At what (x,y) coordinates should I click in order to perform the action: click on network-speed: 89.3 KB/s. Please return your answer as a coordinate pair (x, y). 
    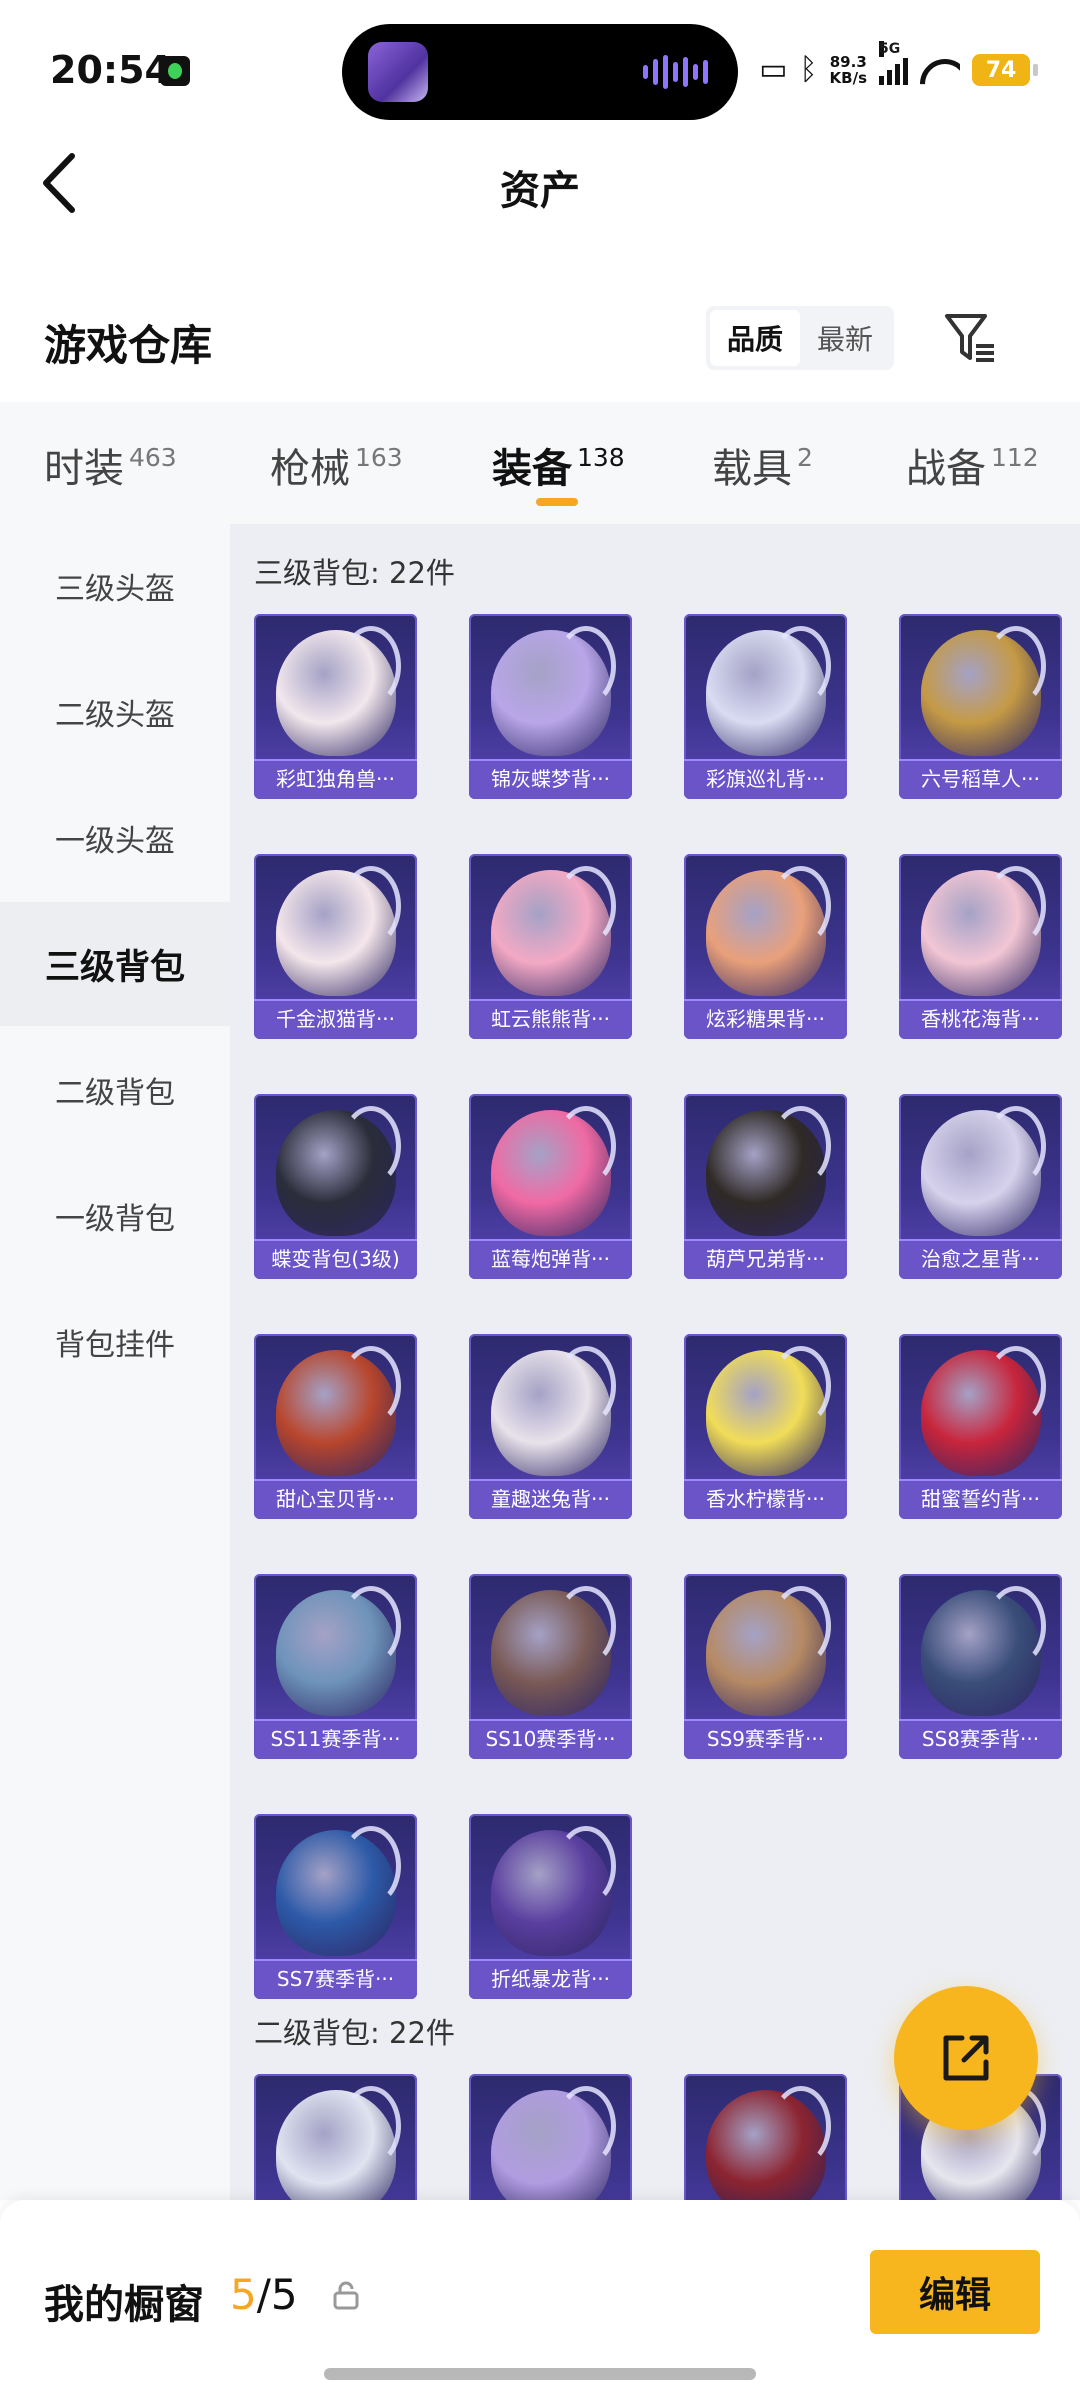
    Looking at the image, I should click on (848, 70).